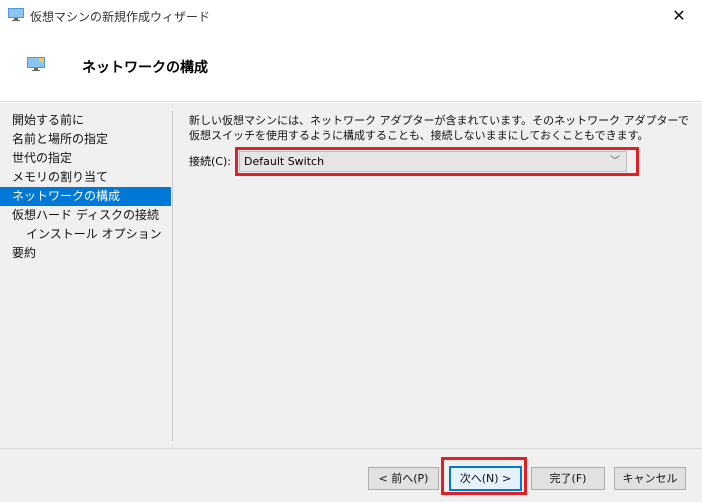  I want to click on connection-value: Default Switch, so click(284, 161).